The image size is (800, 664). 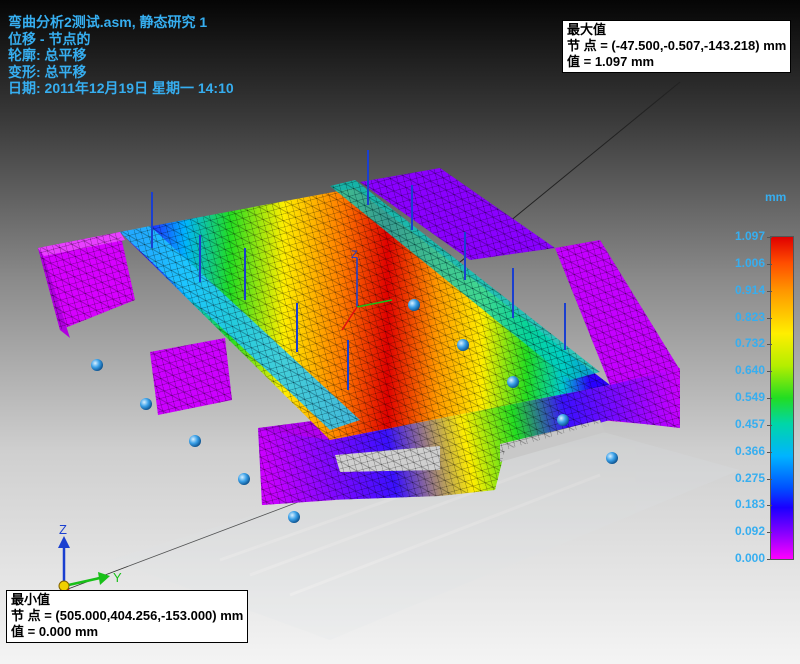 I want to click on legend-tick-label: 0.092, so click(x=749, y=531).